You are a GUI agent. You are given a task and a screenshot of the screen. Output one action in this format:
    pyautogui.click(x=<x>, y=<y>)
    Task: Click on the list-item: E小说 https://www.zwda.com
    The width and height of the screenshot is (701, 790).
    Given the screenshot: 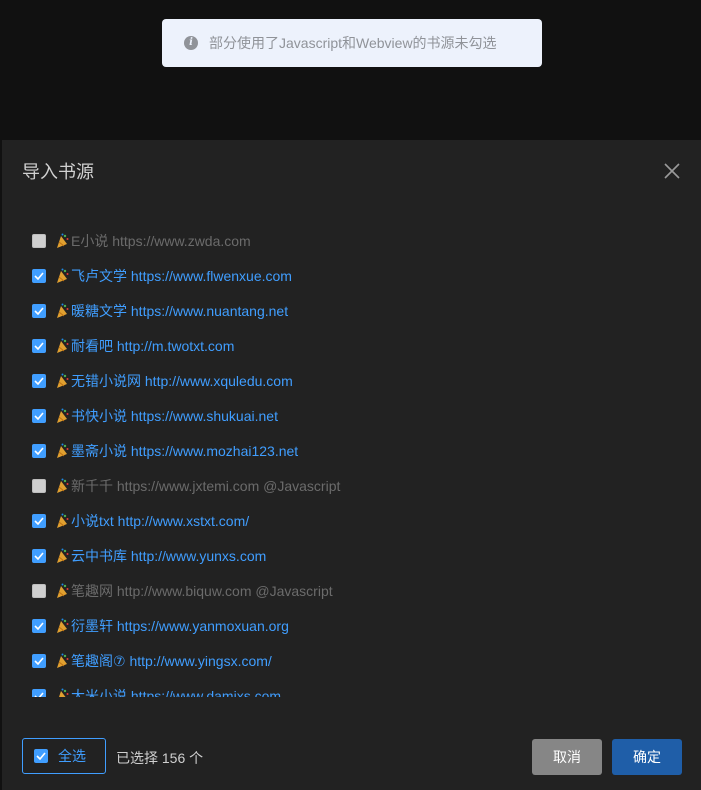 What is the action you would take?
    pyautogui.click(x=141, y=241)
    